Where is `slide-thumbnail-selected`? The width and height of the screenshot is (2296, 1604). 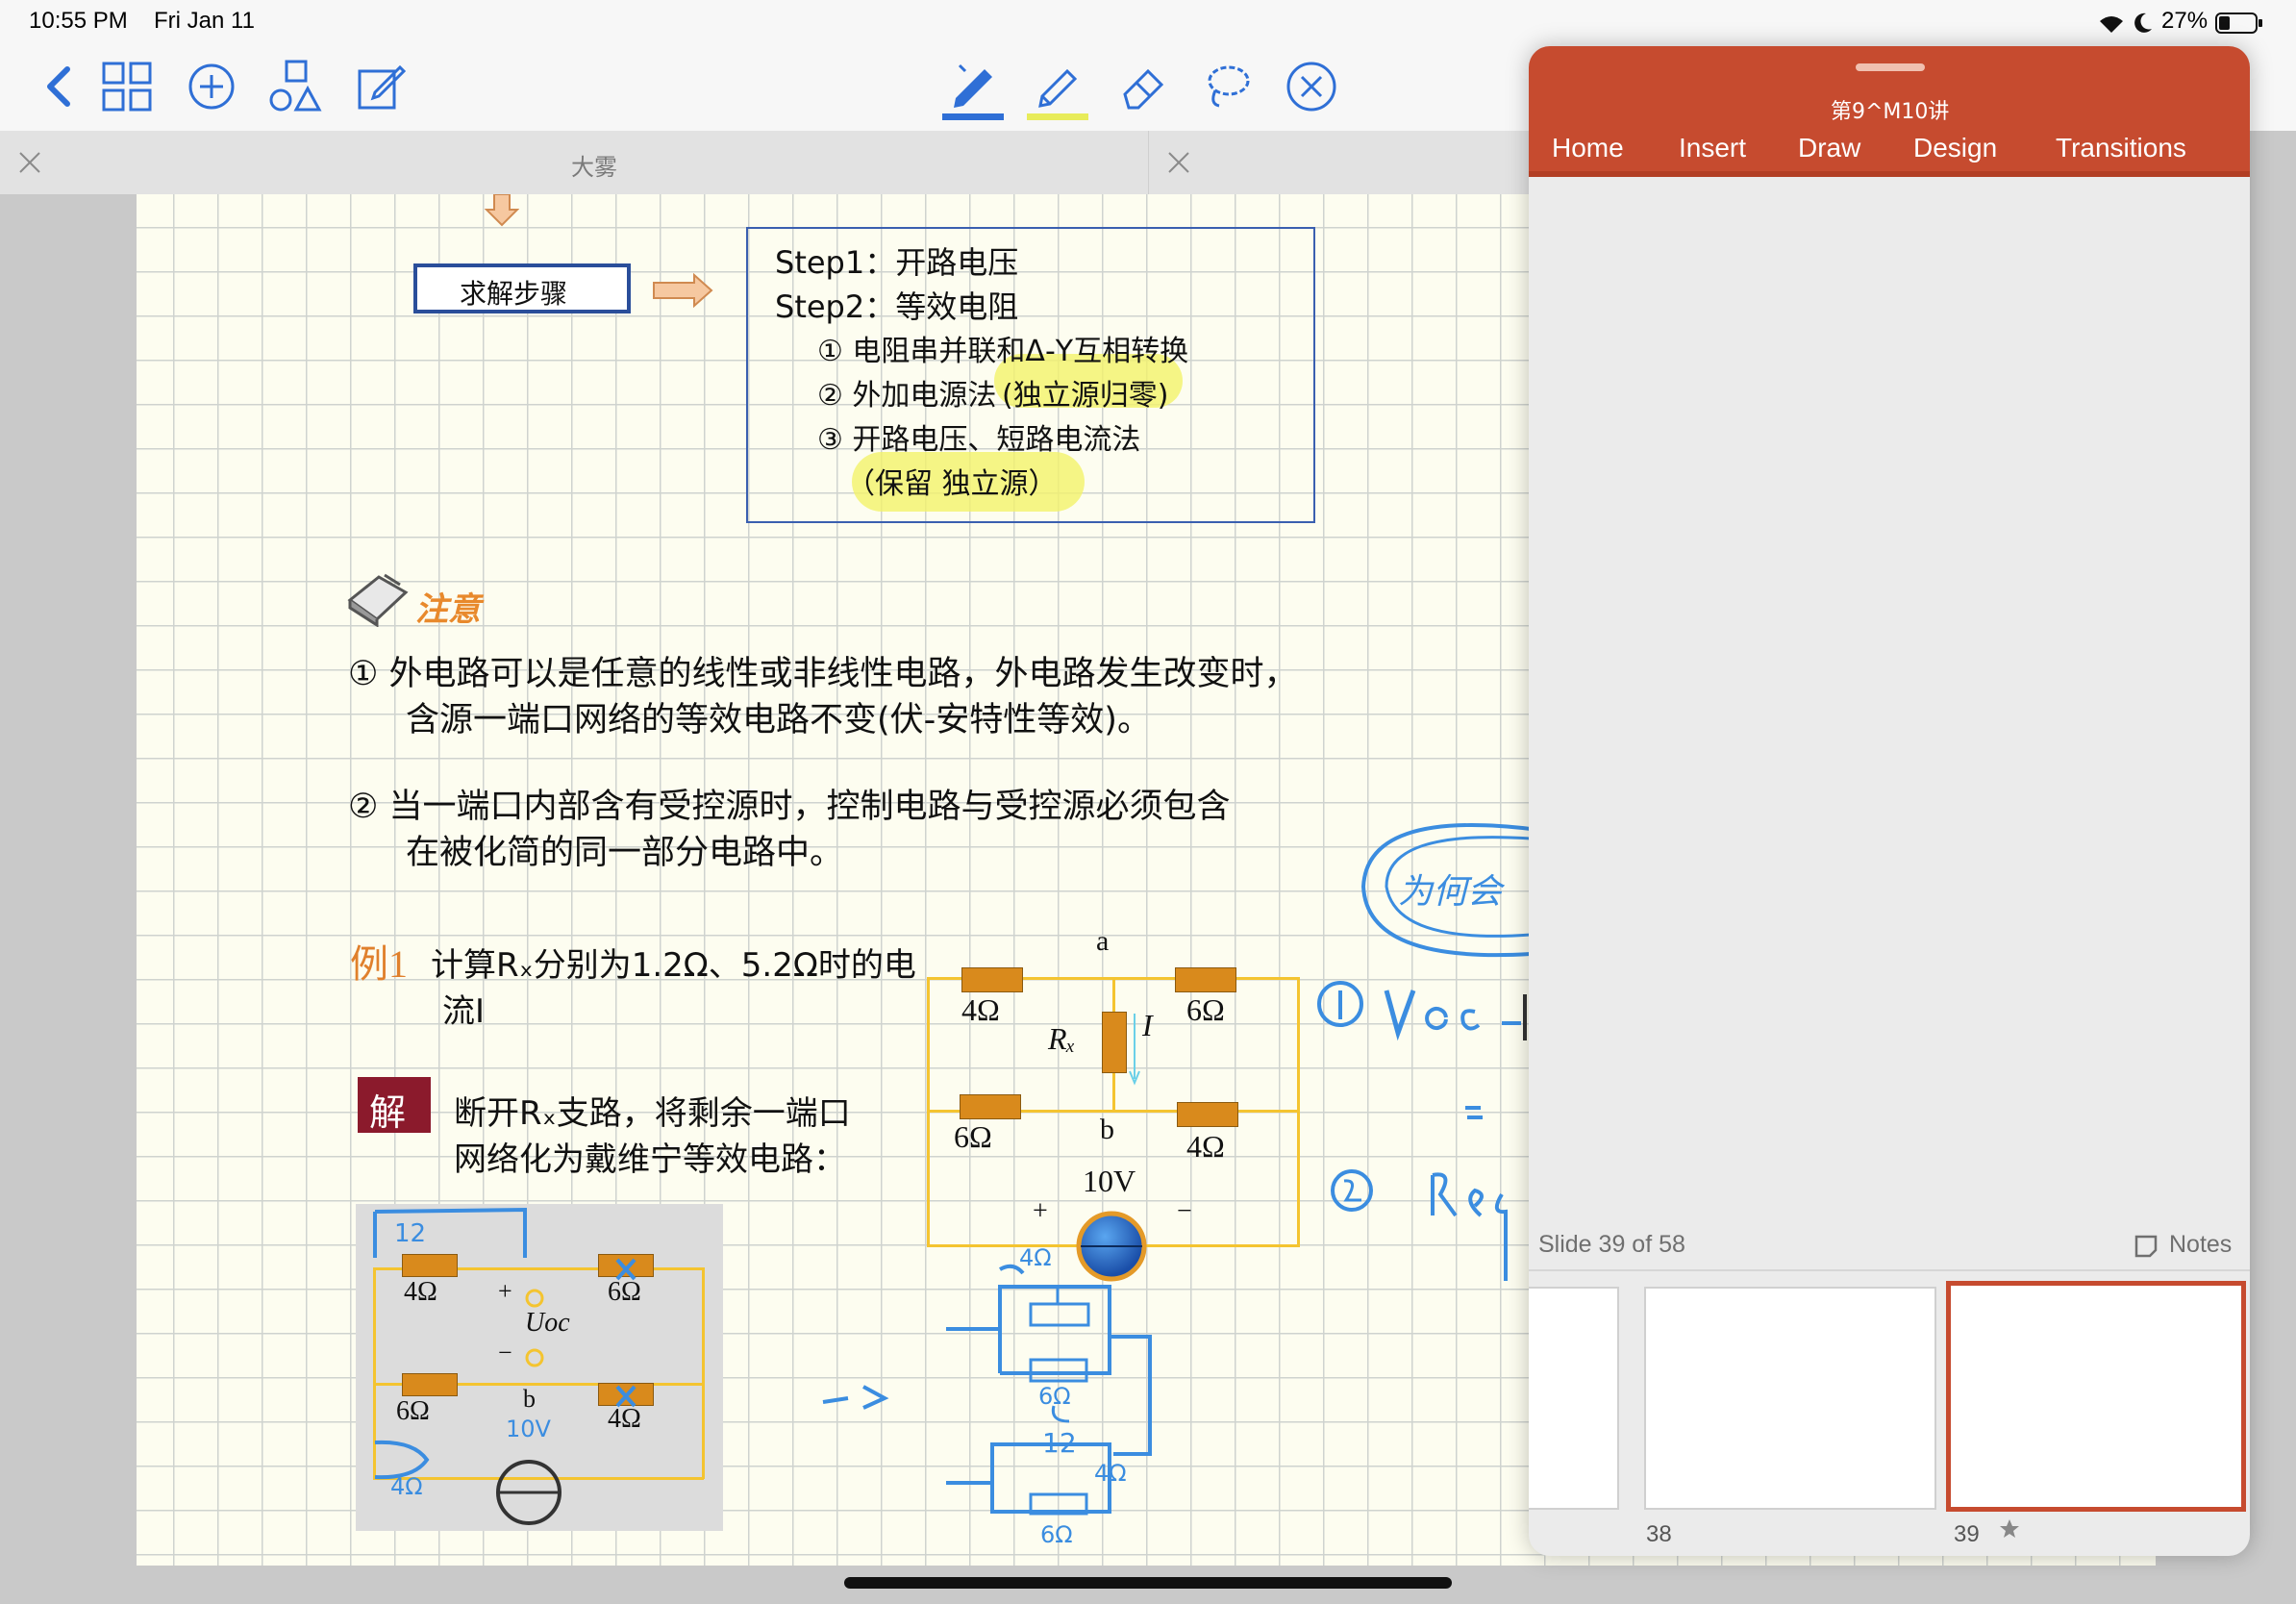 slide-thumbnail-selected is located at coordinates (2096, 1396).